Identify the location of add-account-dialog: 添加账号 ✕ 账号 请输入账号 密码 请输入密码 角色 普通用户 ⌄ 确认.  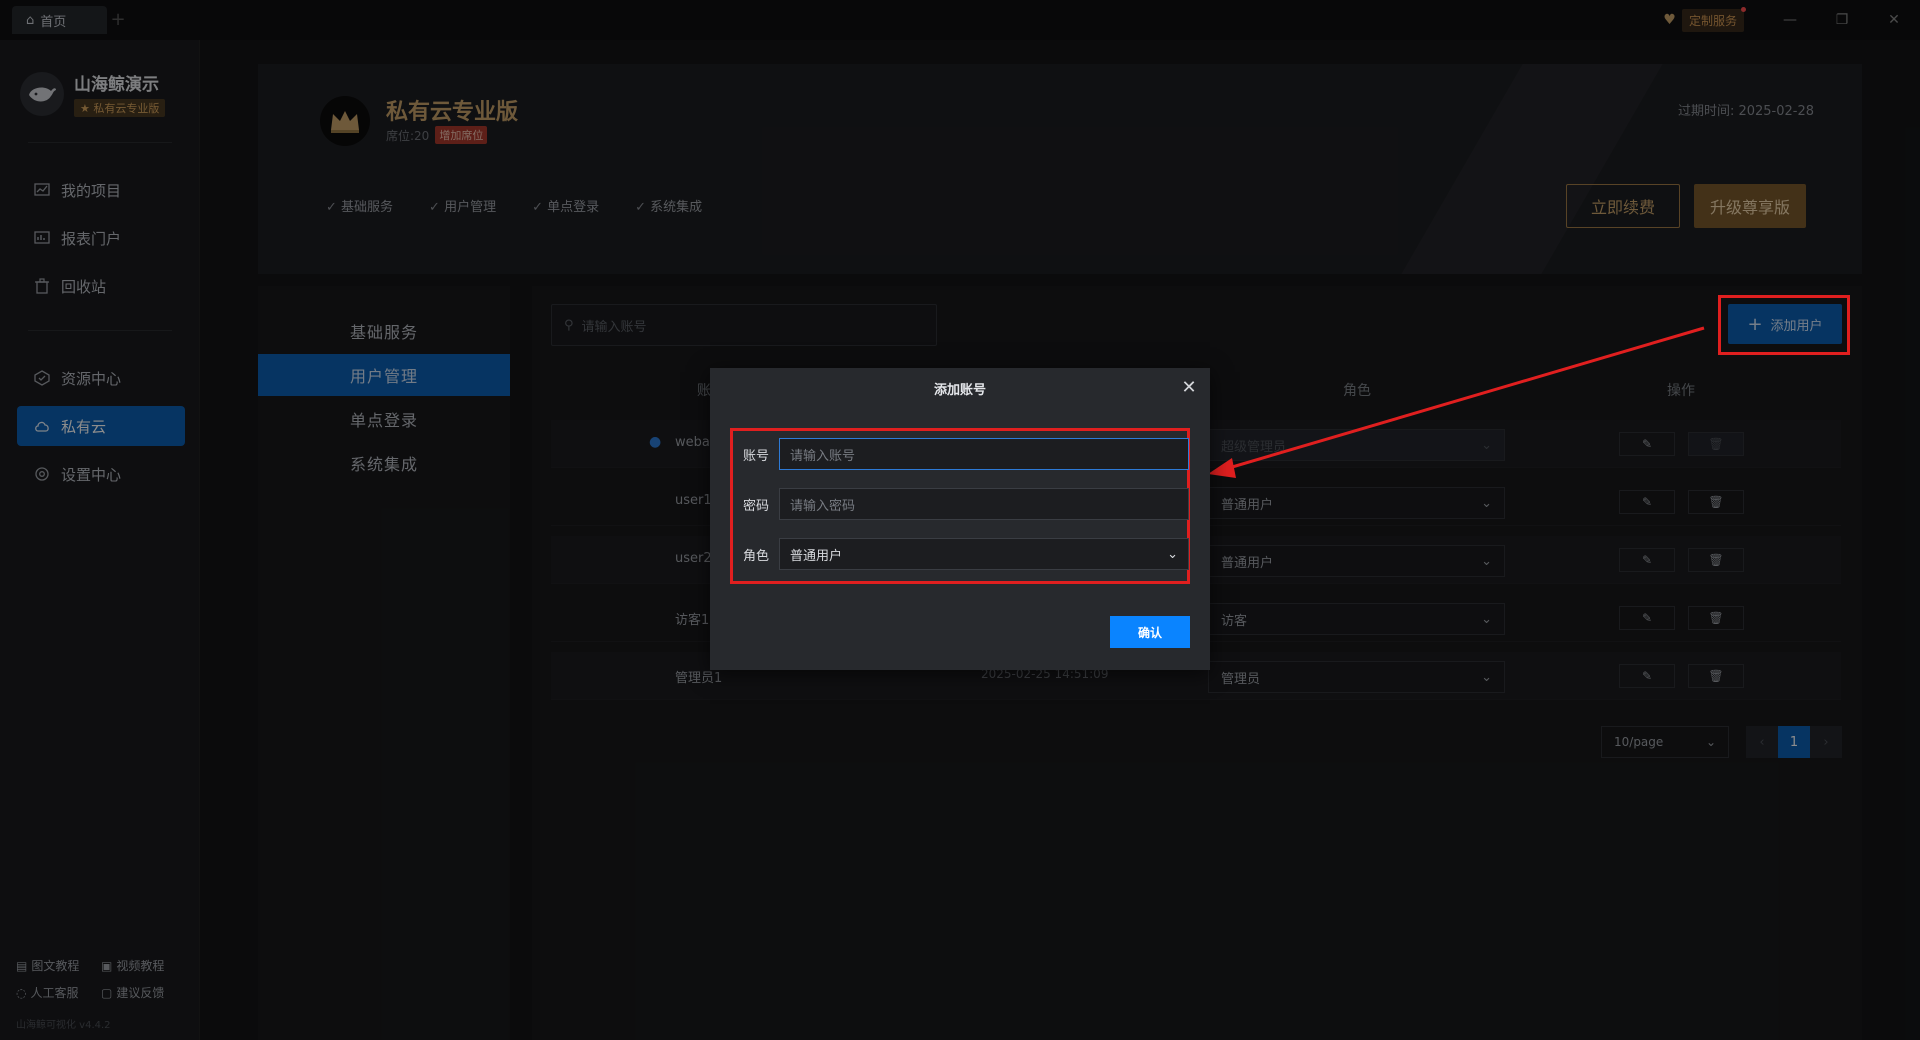
(960, 519).